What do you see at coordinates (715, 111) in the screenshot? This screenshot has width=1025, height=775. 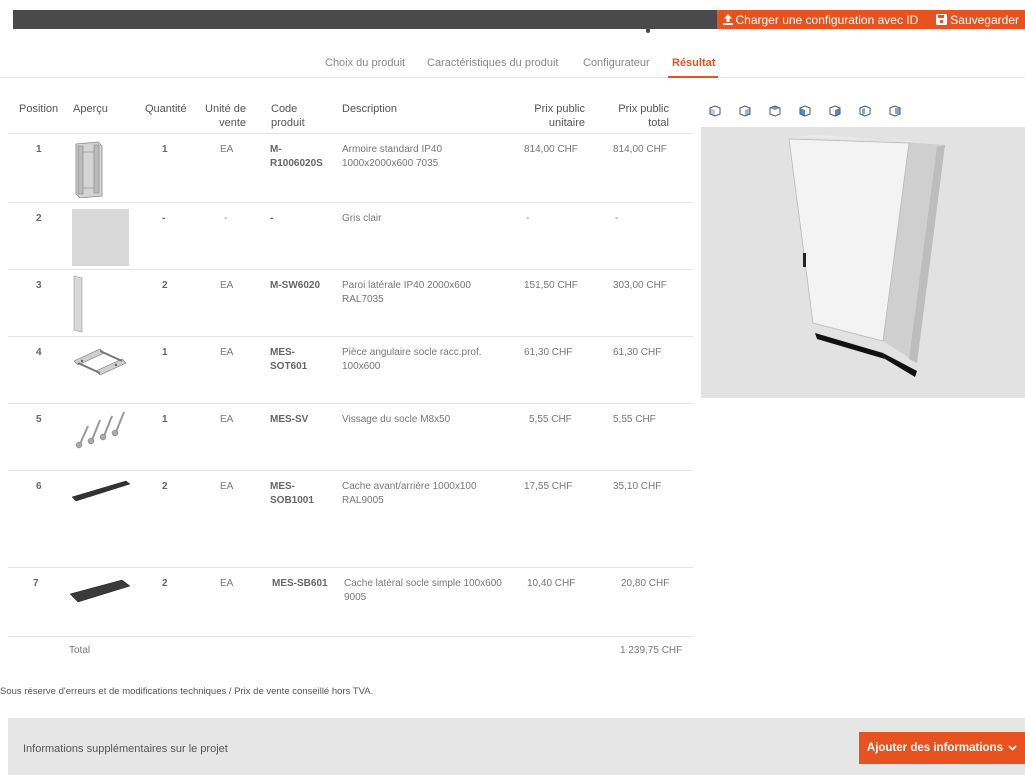 I see `view-iso-1-icon` at bounding box center [715, 111].